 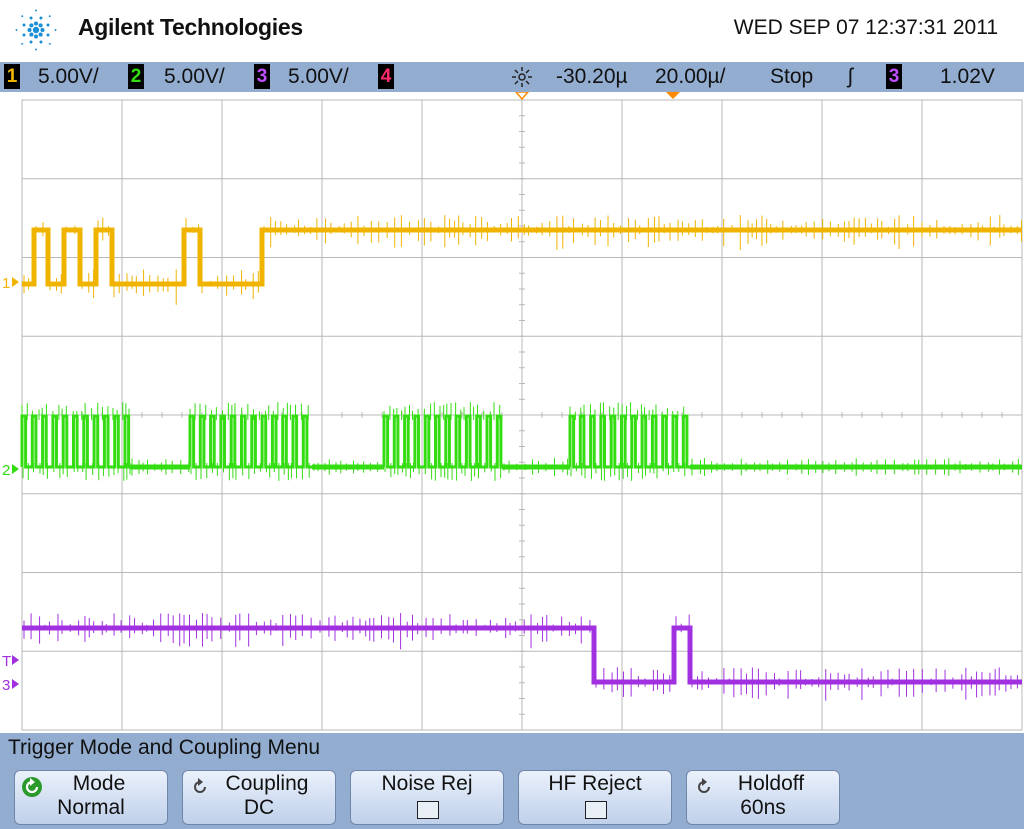 I want to click on noise-reject-label: Noise Rej, so click(x=427, y=783).